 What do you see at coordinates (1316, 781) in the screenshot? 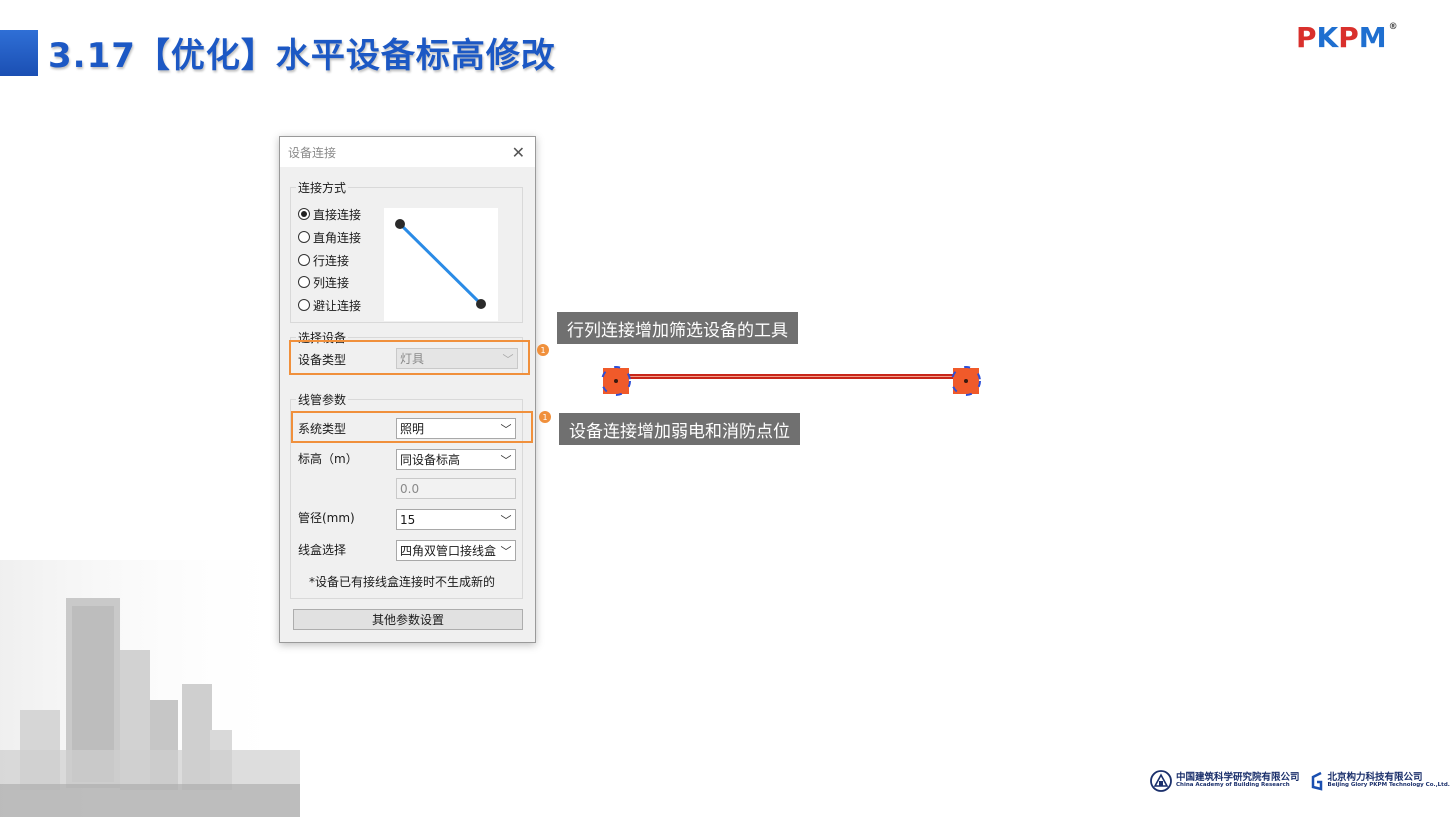
I see `pkpm-g-logo-icon` at bounding box center [1316, 781].